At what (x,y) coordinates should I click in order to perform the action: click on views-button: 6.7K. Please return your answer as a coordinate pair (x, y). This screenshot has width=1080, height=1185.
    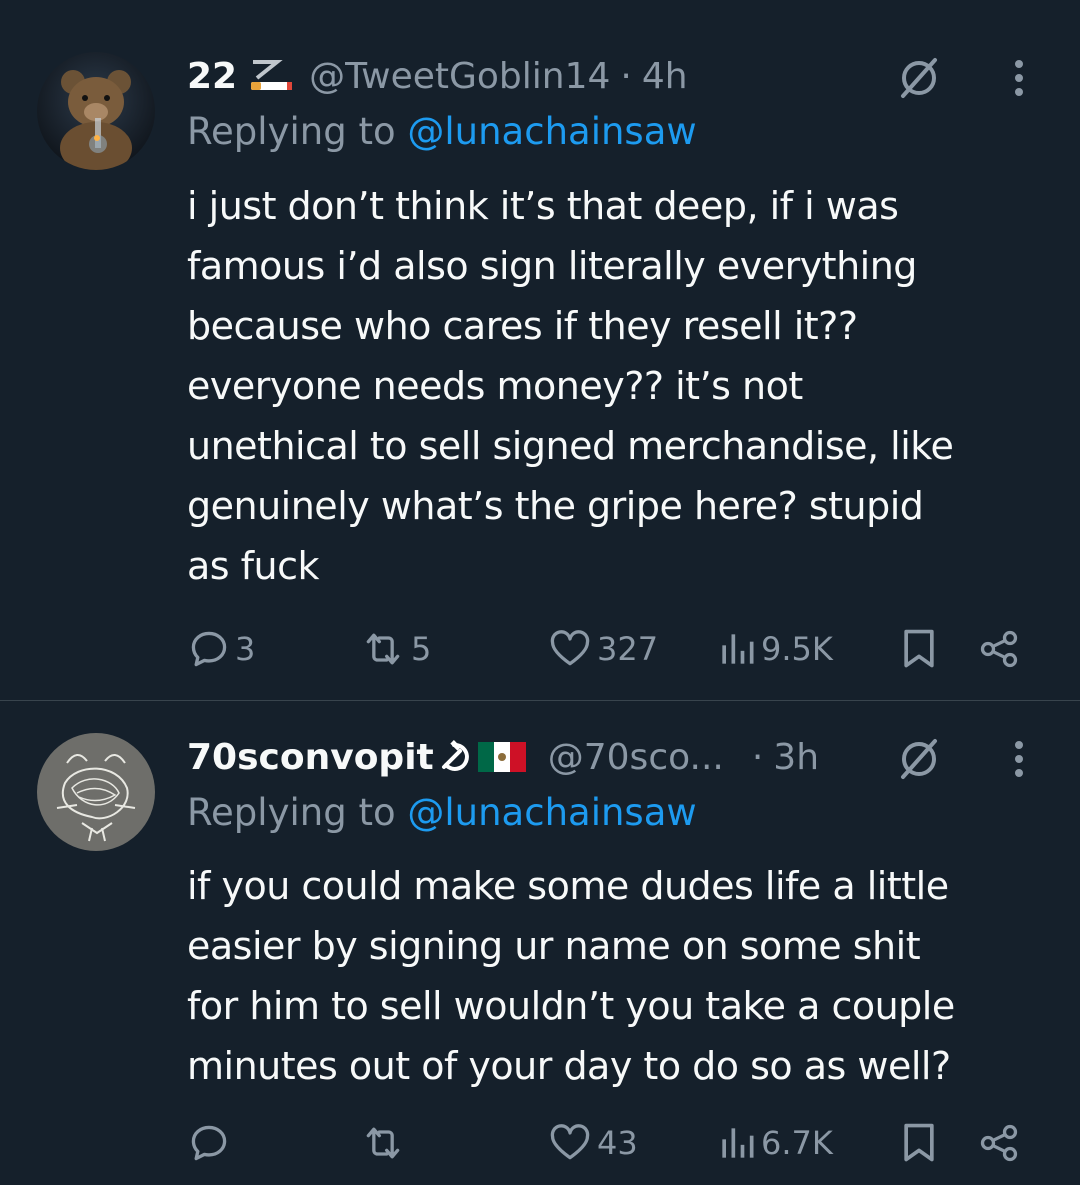
    Looking at the image, I should click on (775, 1143).